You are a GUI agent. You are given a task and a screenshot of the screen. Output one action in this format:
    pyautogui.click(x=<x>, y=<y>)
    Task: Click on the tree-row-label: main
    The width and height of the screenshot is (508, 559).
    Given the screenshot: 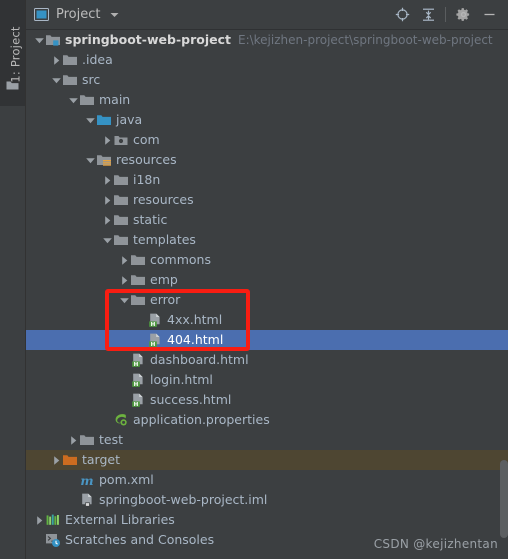 What is the action you would take?
    pyautogui.click(x=115, y=99)
    